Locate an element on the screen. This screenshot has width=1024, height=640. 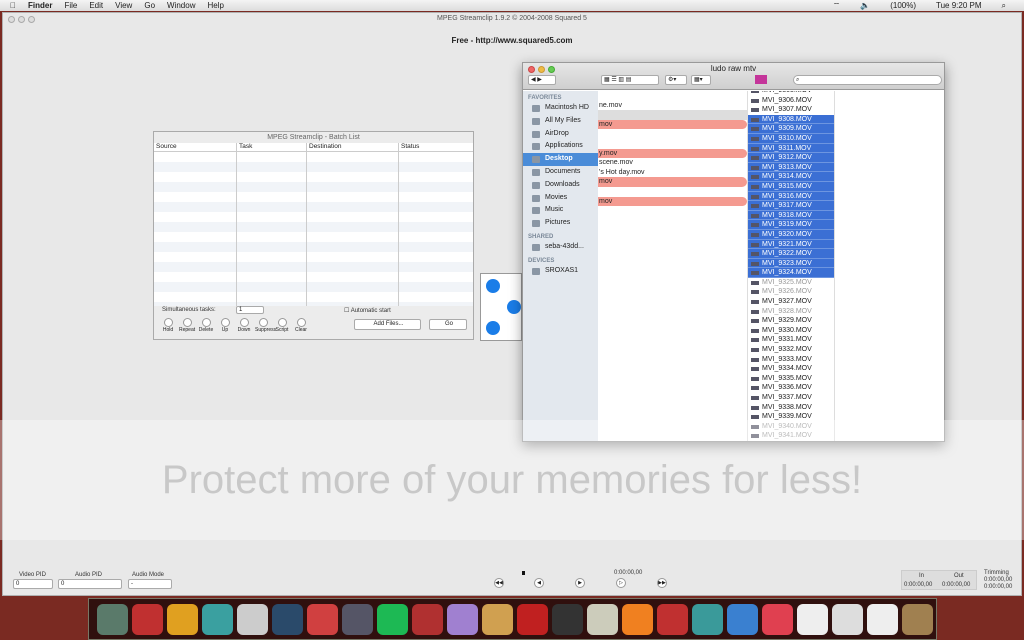
go-button: Go is located at coordinates (448, 324).